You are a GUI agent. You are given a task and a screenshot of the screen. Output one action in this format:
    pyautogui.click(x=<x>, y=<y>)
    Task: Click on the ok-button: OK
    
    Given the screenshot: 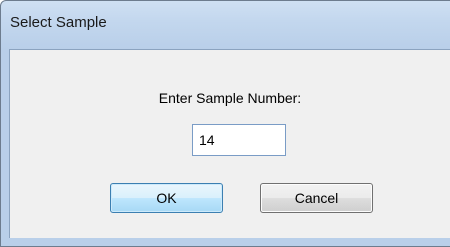 What is the action you would take?
    pyautogui.click(x=166, y=198)
    